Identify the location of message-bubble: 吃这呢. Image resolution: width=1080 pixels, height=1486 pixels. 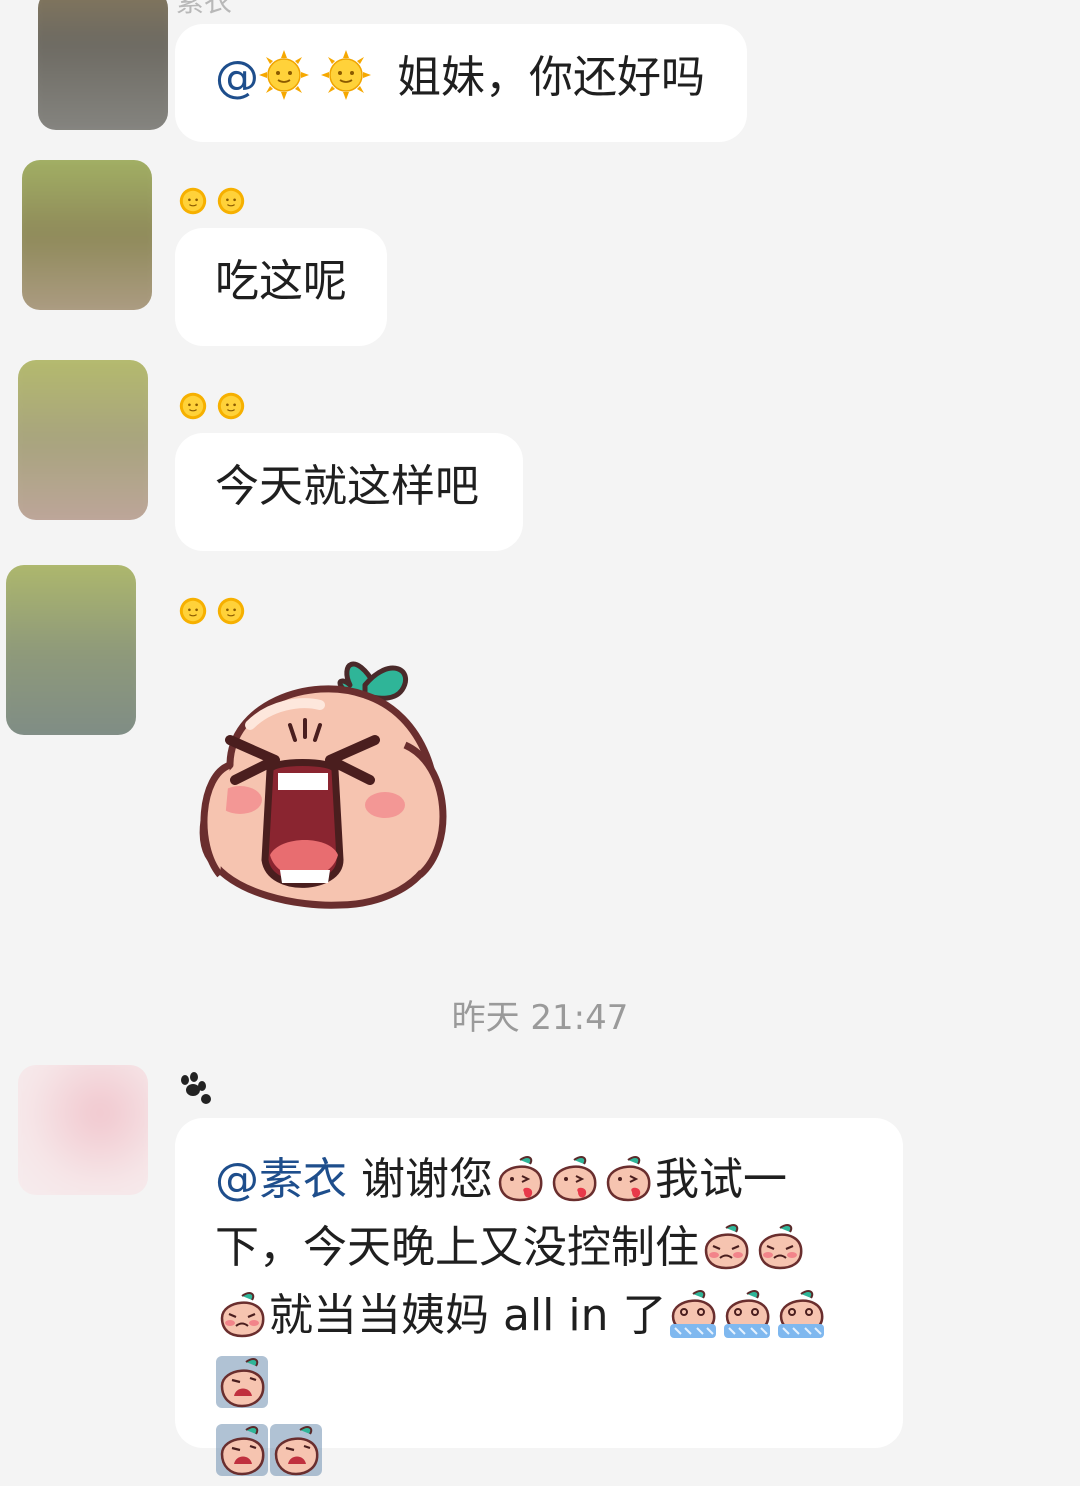
(281, 287).